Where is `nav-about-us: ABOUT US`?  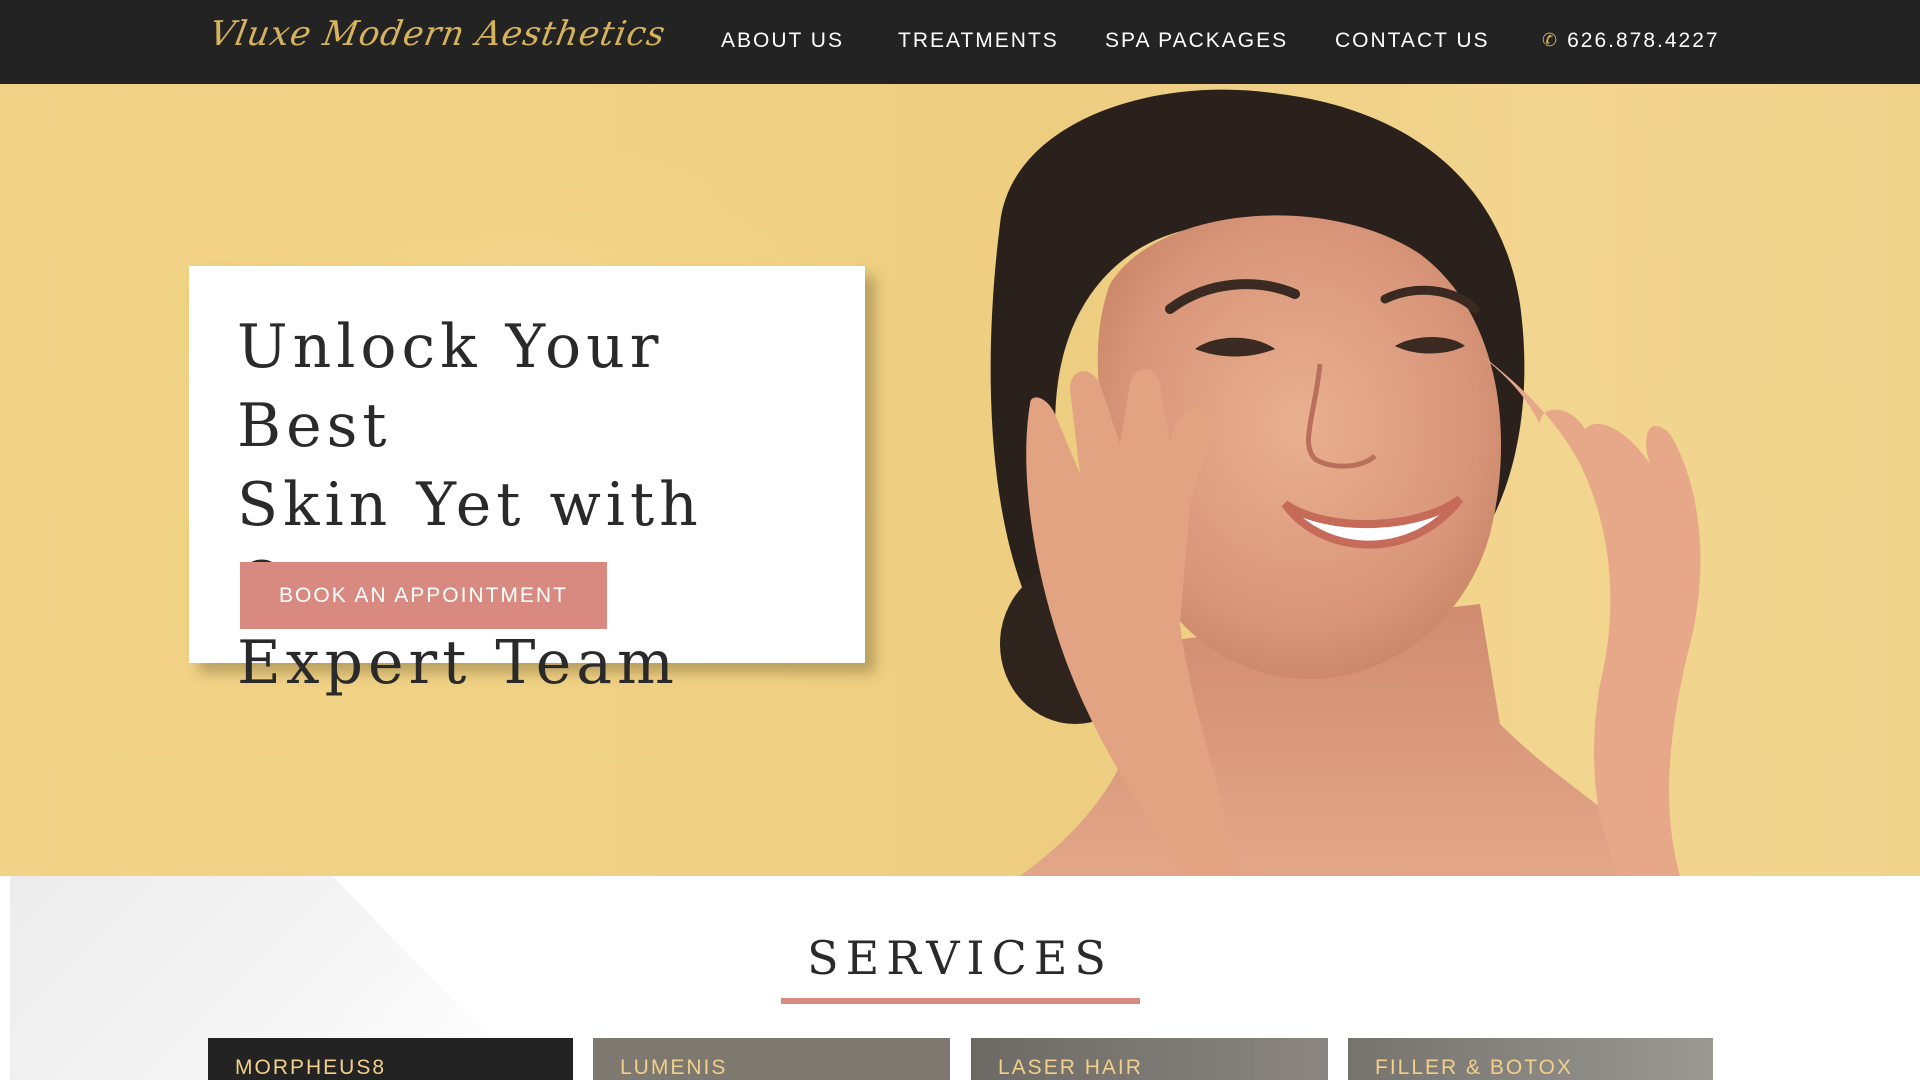
nav-about-us: ABOUT US is located at coordinates (782, 41).